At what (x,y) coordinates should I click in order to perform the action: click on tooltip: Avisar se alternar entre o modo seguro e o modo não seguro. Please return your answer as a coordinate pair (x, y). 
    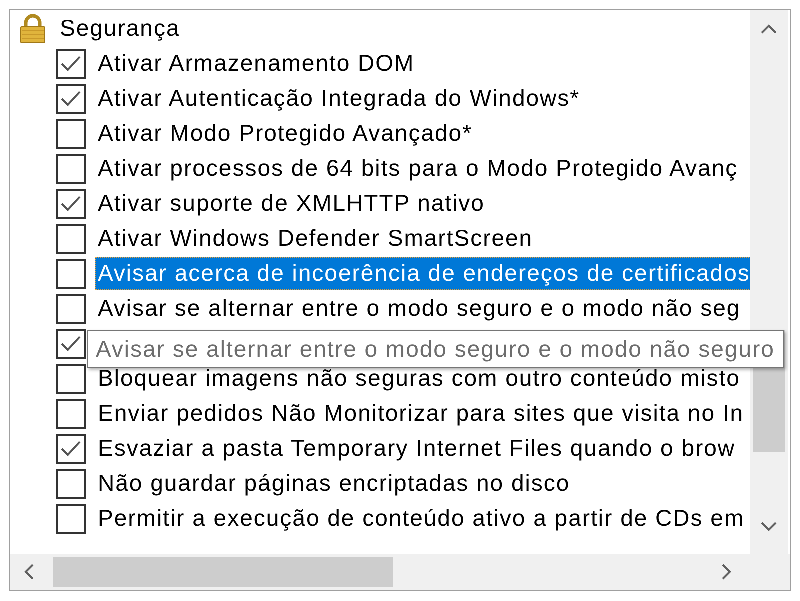
    Looking at the image, I should click on (435, 349).